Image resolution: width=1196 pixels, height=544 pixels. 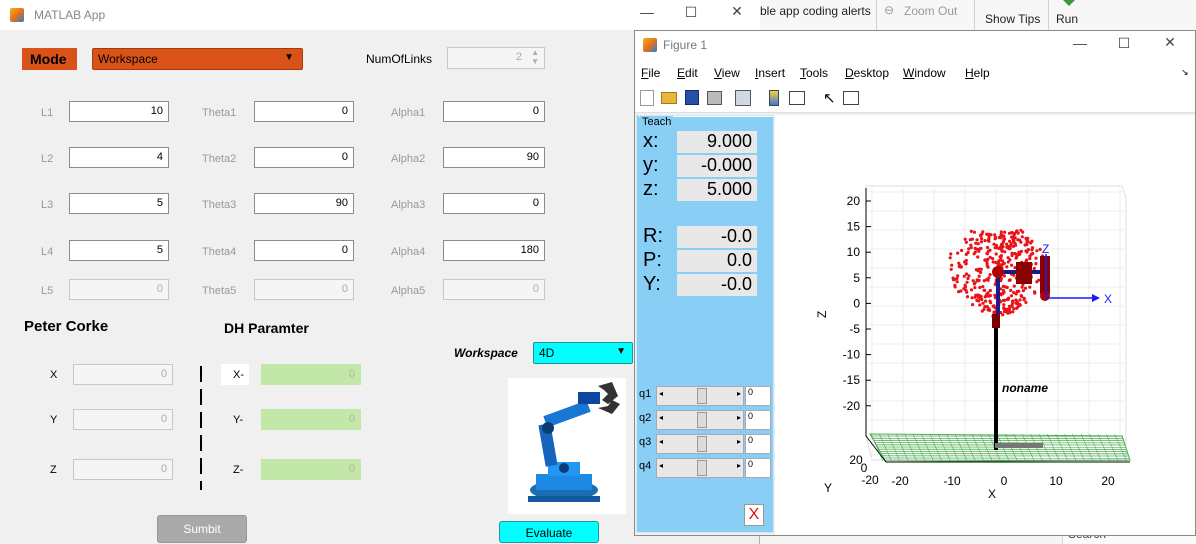 I want to click on alpha-field: 180, so click(x=494, y=250).